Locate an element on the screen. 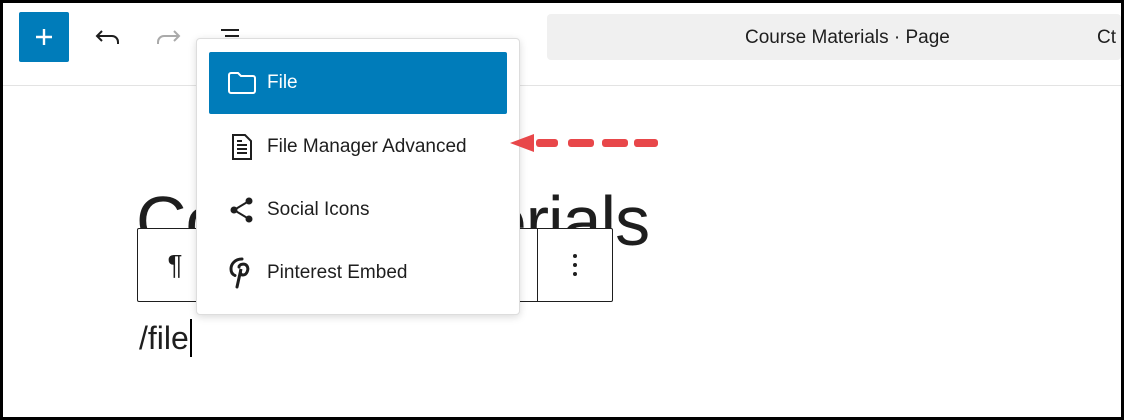 This screenshot has width=1124, height=420. pinterest-icon is located at coordinates (242, 273).